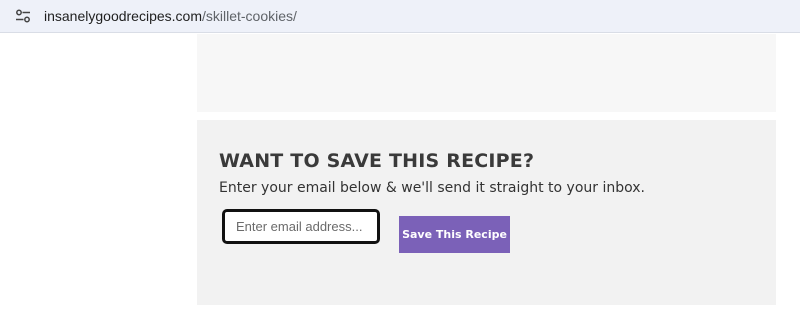  I want to click on url-field: insanelygoodrecipes.com/skillet-cookies/, so click(170, 16).